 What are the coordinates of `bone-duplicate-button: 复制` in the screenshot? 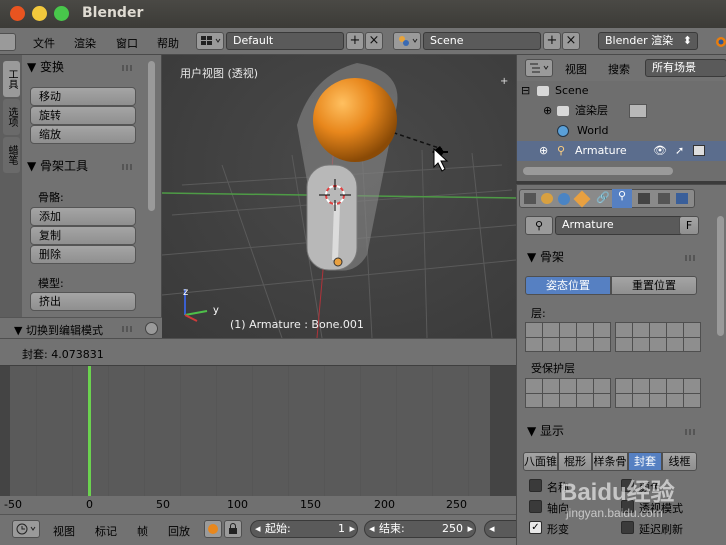 It's located at (83, 235).